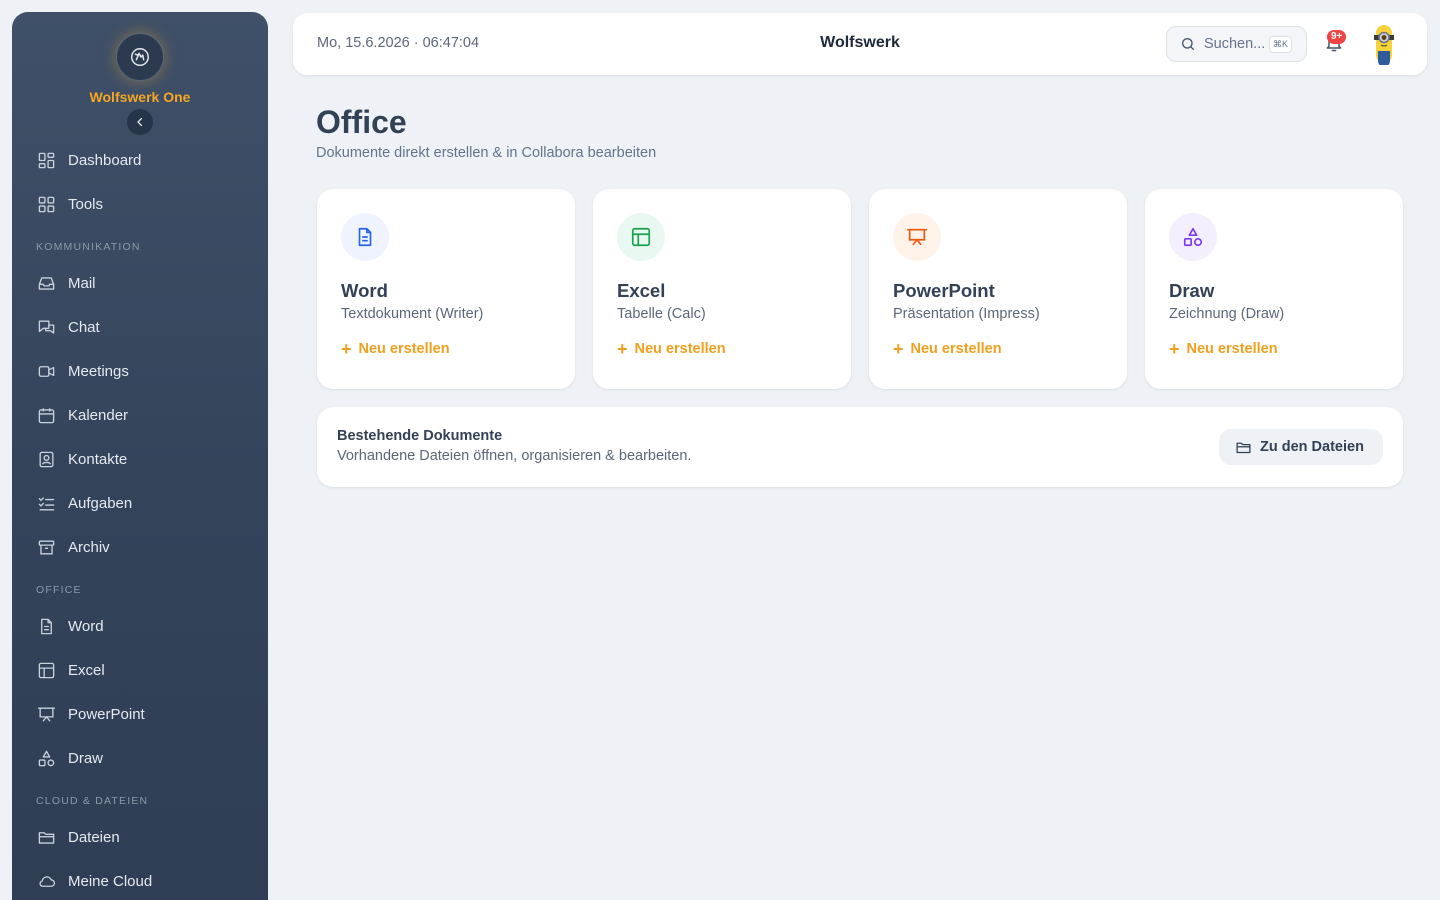 The image size is (1440, 900). Describe the element at coordinates (420, 436) in the screenshot. I see `existing-title: Bestehende Dokumente` at that location.